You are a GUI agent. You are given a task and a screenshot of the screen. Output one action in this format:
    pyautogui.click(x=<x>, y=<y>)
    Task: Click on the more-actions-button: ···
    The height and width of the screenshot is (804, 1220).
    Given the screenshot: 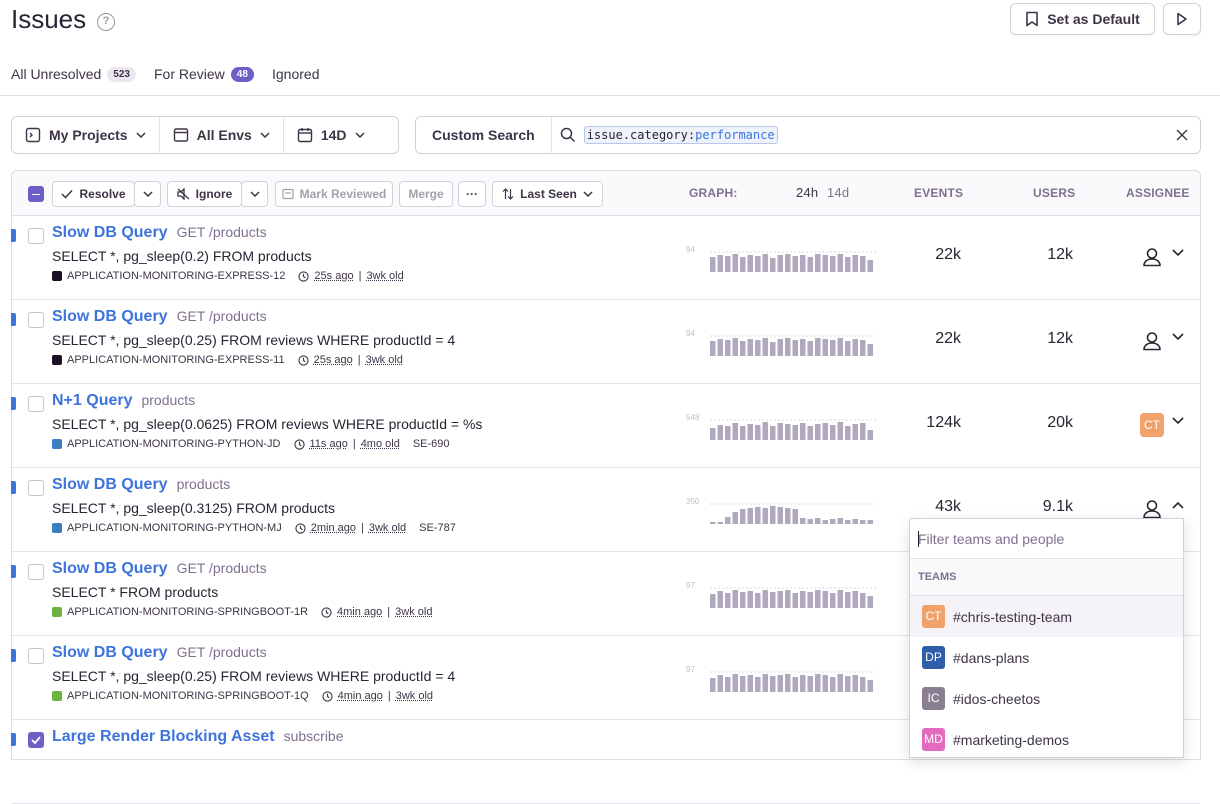 What is the action you would take?
    pyautogui.click(x=472, y=194)
    